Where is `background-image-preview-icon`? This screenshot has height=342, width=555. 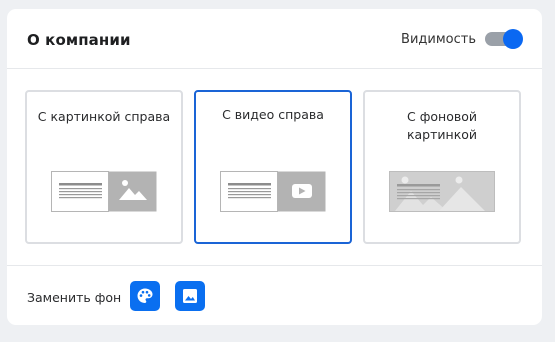
background-image-preview-icon is located at coordinates (442, 191).